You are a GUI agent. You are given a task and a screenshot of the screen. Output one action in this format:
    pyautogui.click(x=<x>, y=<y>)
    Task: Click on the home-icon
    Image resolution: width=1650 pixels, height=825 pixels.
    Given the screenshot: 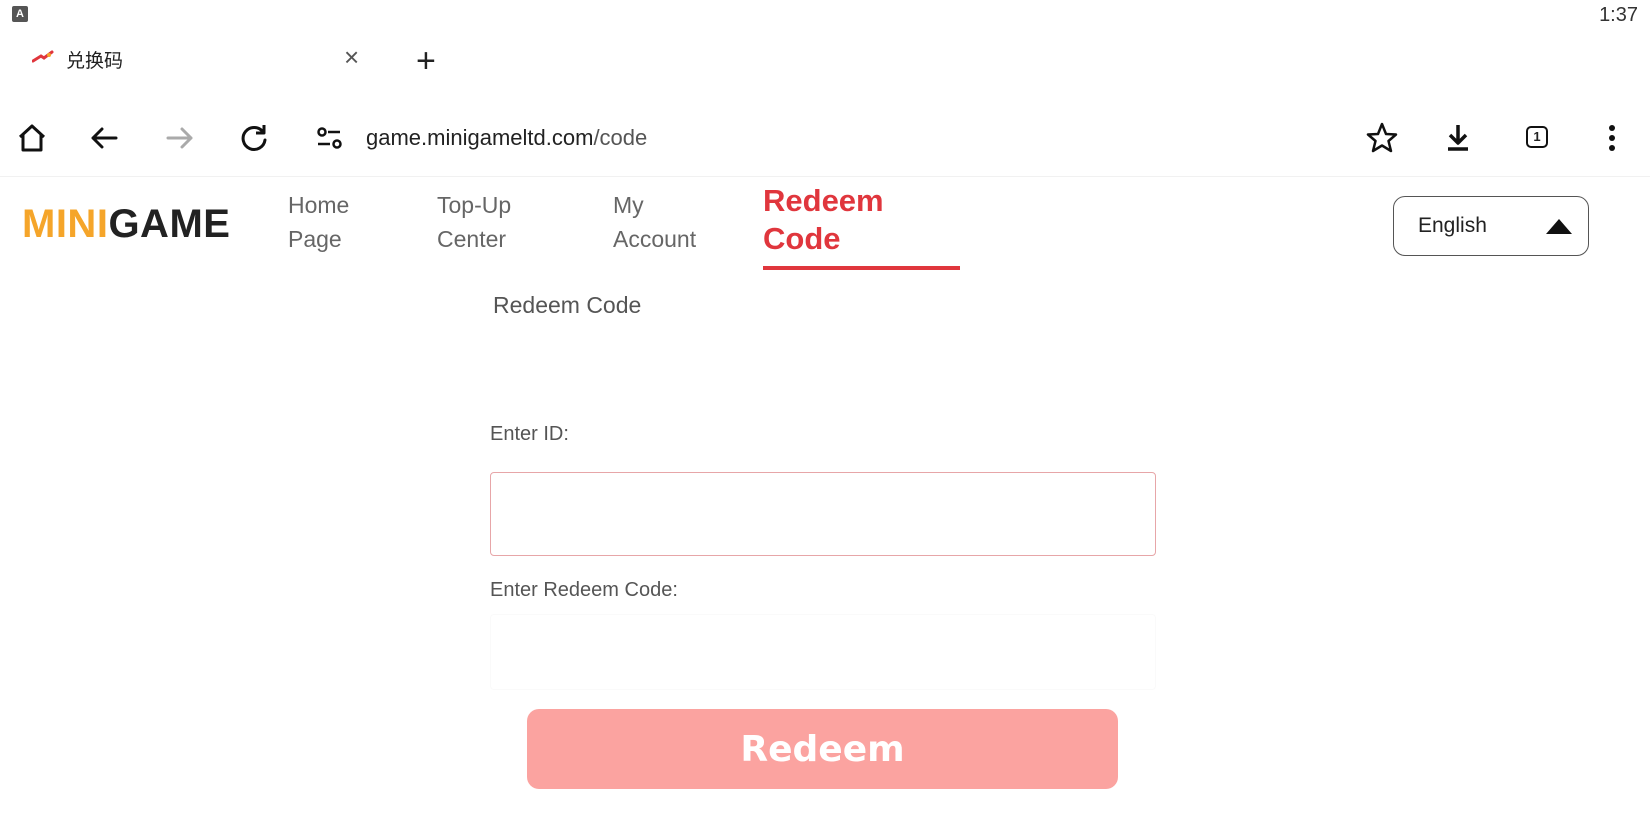 What is the action you would take?
    pyautogui.click(x=32, y=138)
    